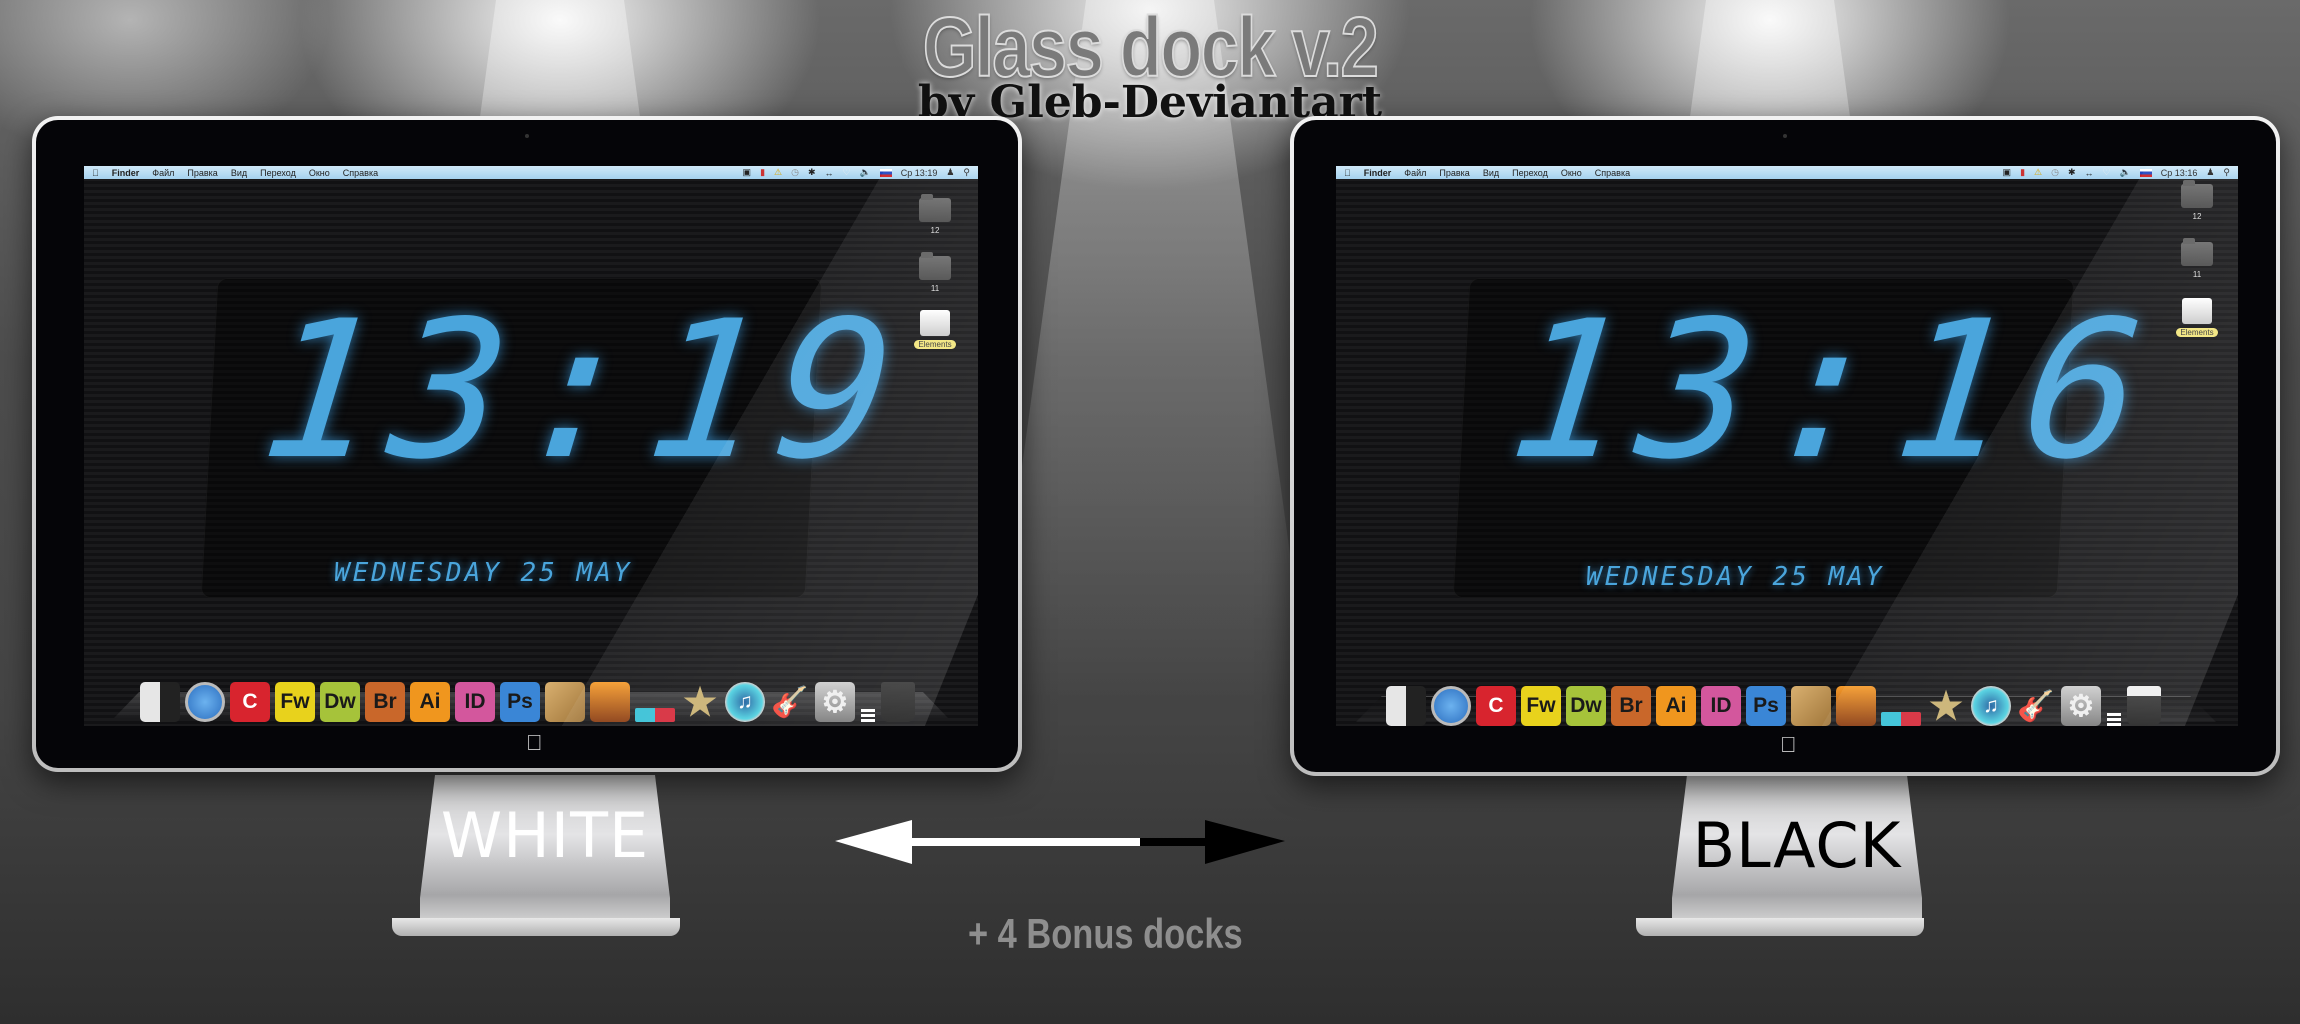 The image size is (2300, 1024). I want to click on external-drive-icon, so click(935, 323).